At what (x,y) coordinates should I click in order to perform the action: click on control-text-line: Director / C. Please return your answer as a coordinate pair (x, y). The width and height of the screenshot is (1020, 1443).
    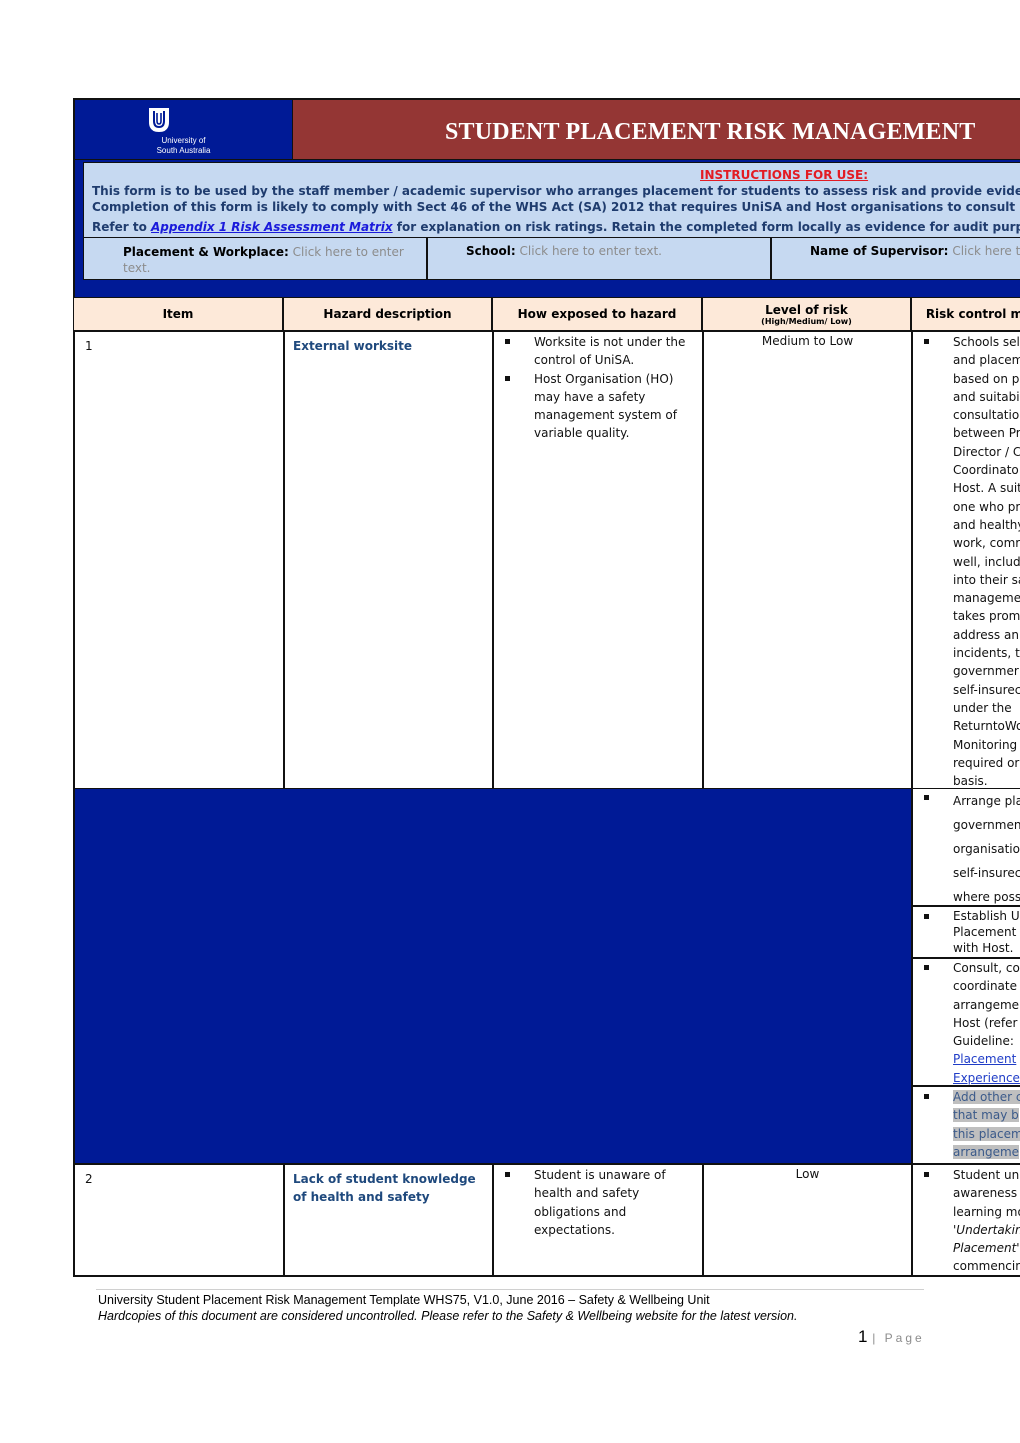
    Looking at the image, I should click on (986, 451).